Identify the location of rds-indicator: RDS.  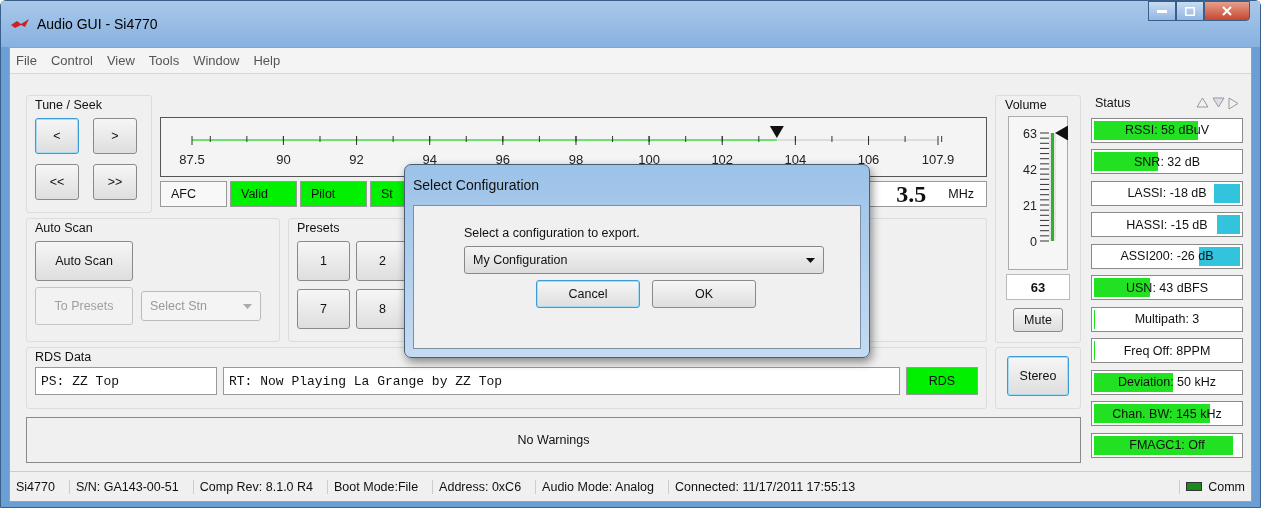
(942, 381).